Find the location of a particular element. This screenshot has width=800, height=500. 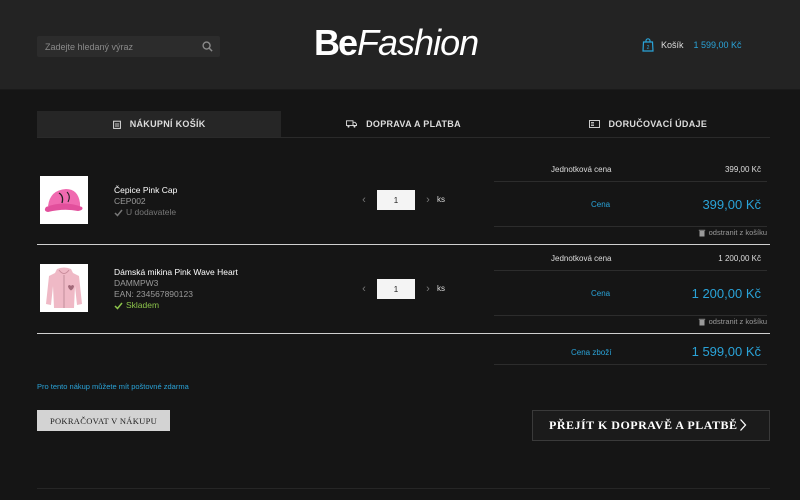

logo: Be Fashion is located at coordinates (396, 44).